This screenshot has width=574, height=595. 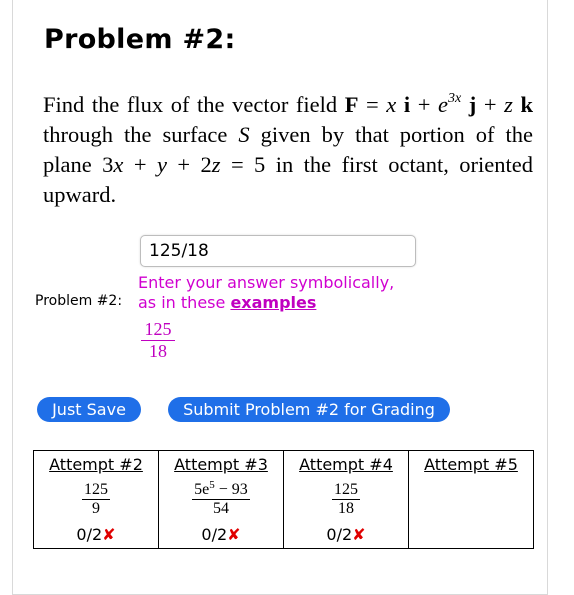 I want to click on examples-link: examples, so click(x=273, y=302).